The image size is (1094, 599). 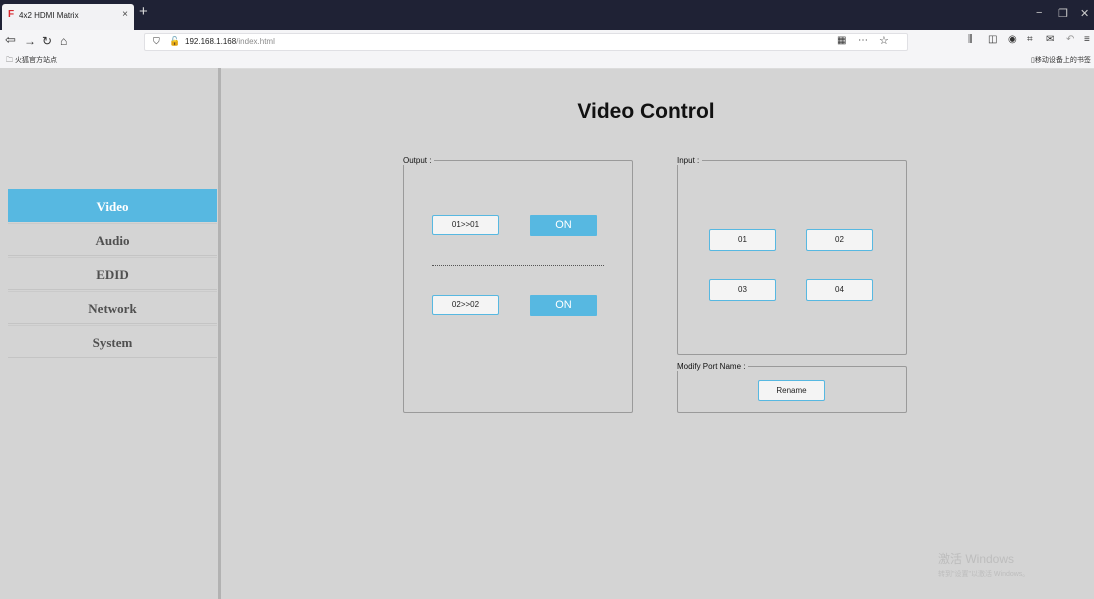 What do you see at coordinates (419, 160) in the screenshot?
I see `output-legend: Output :` at bounding box center [419, 160].